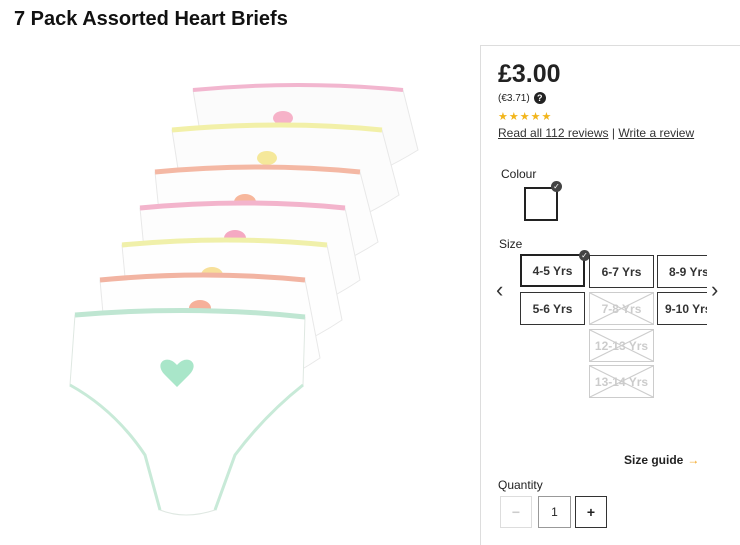  I want to click on colour-swatch-white, so click(541, 204).